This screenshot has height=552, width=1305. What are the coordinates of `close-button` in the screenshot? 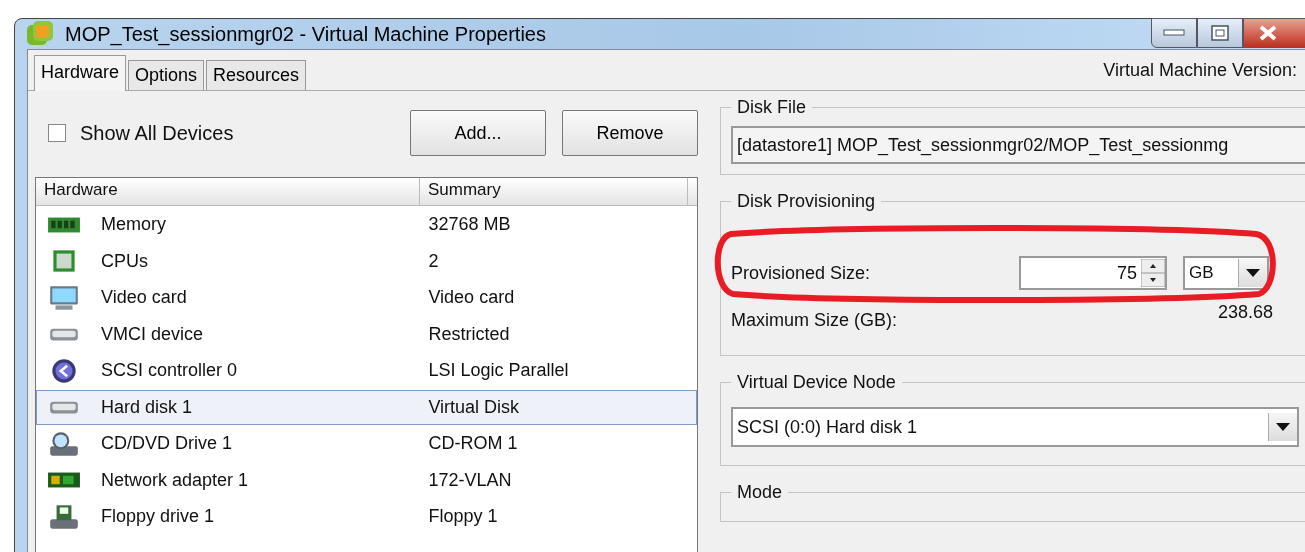 It's located at (1274, 33).